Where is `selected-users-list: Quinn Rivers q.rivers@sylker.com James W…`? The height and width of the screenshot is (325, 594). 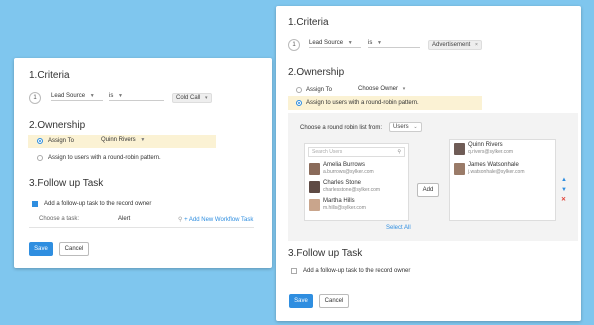 selected-users-list: Quinn Rivers q.rivers@sylker.com James W… is located at coordinates (502, 180).